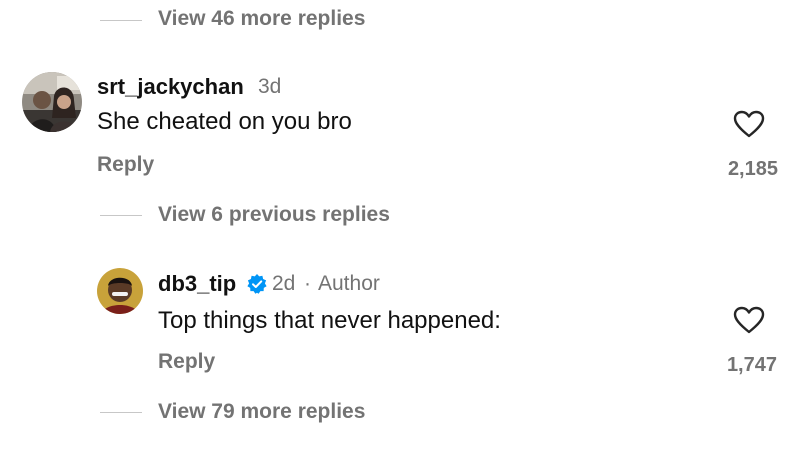  Describe the element at coordinates (224, 121) in the screenshot. I see `comment-text: She cheated on you bro` at that location.